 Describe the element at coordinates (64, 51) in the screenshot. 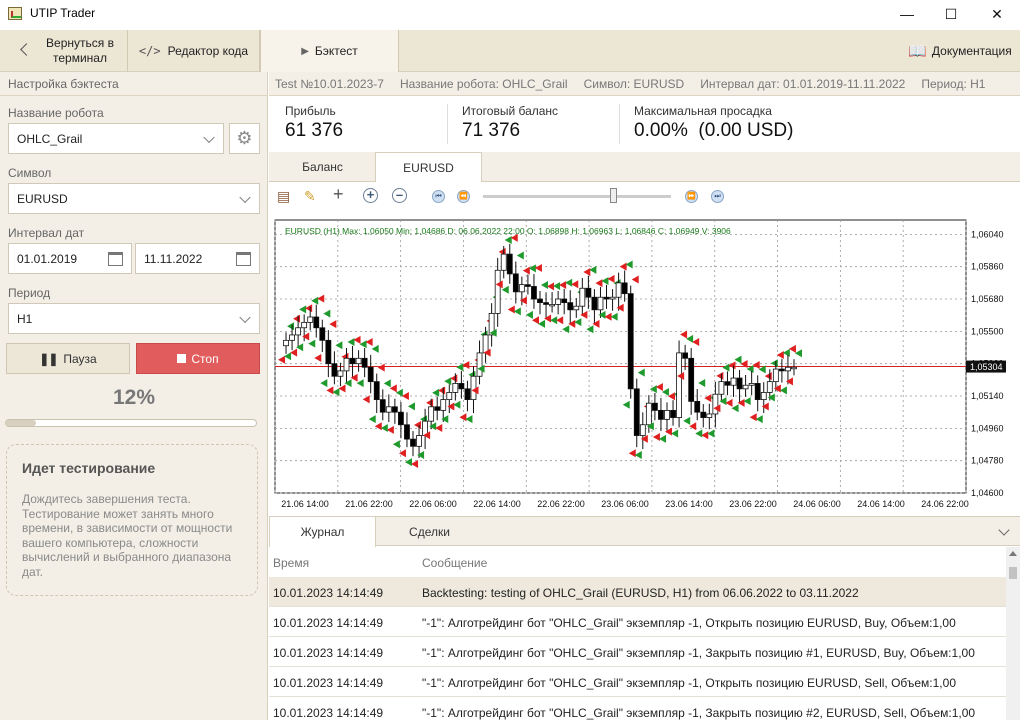

I see `back-to-terminal-button: Вернуться в терминал` at that location.